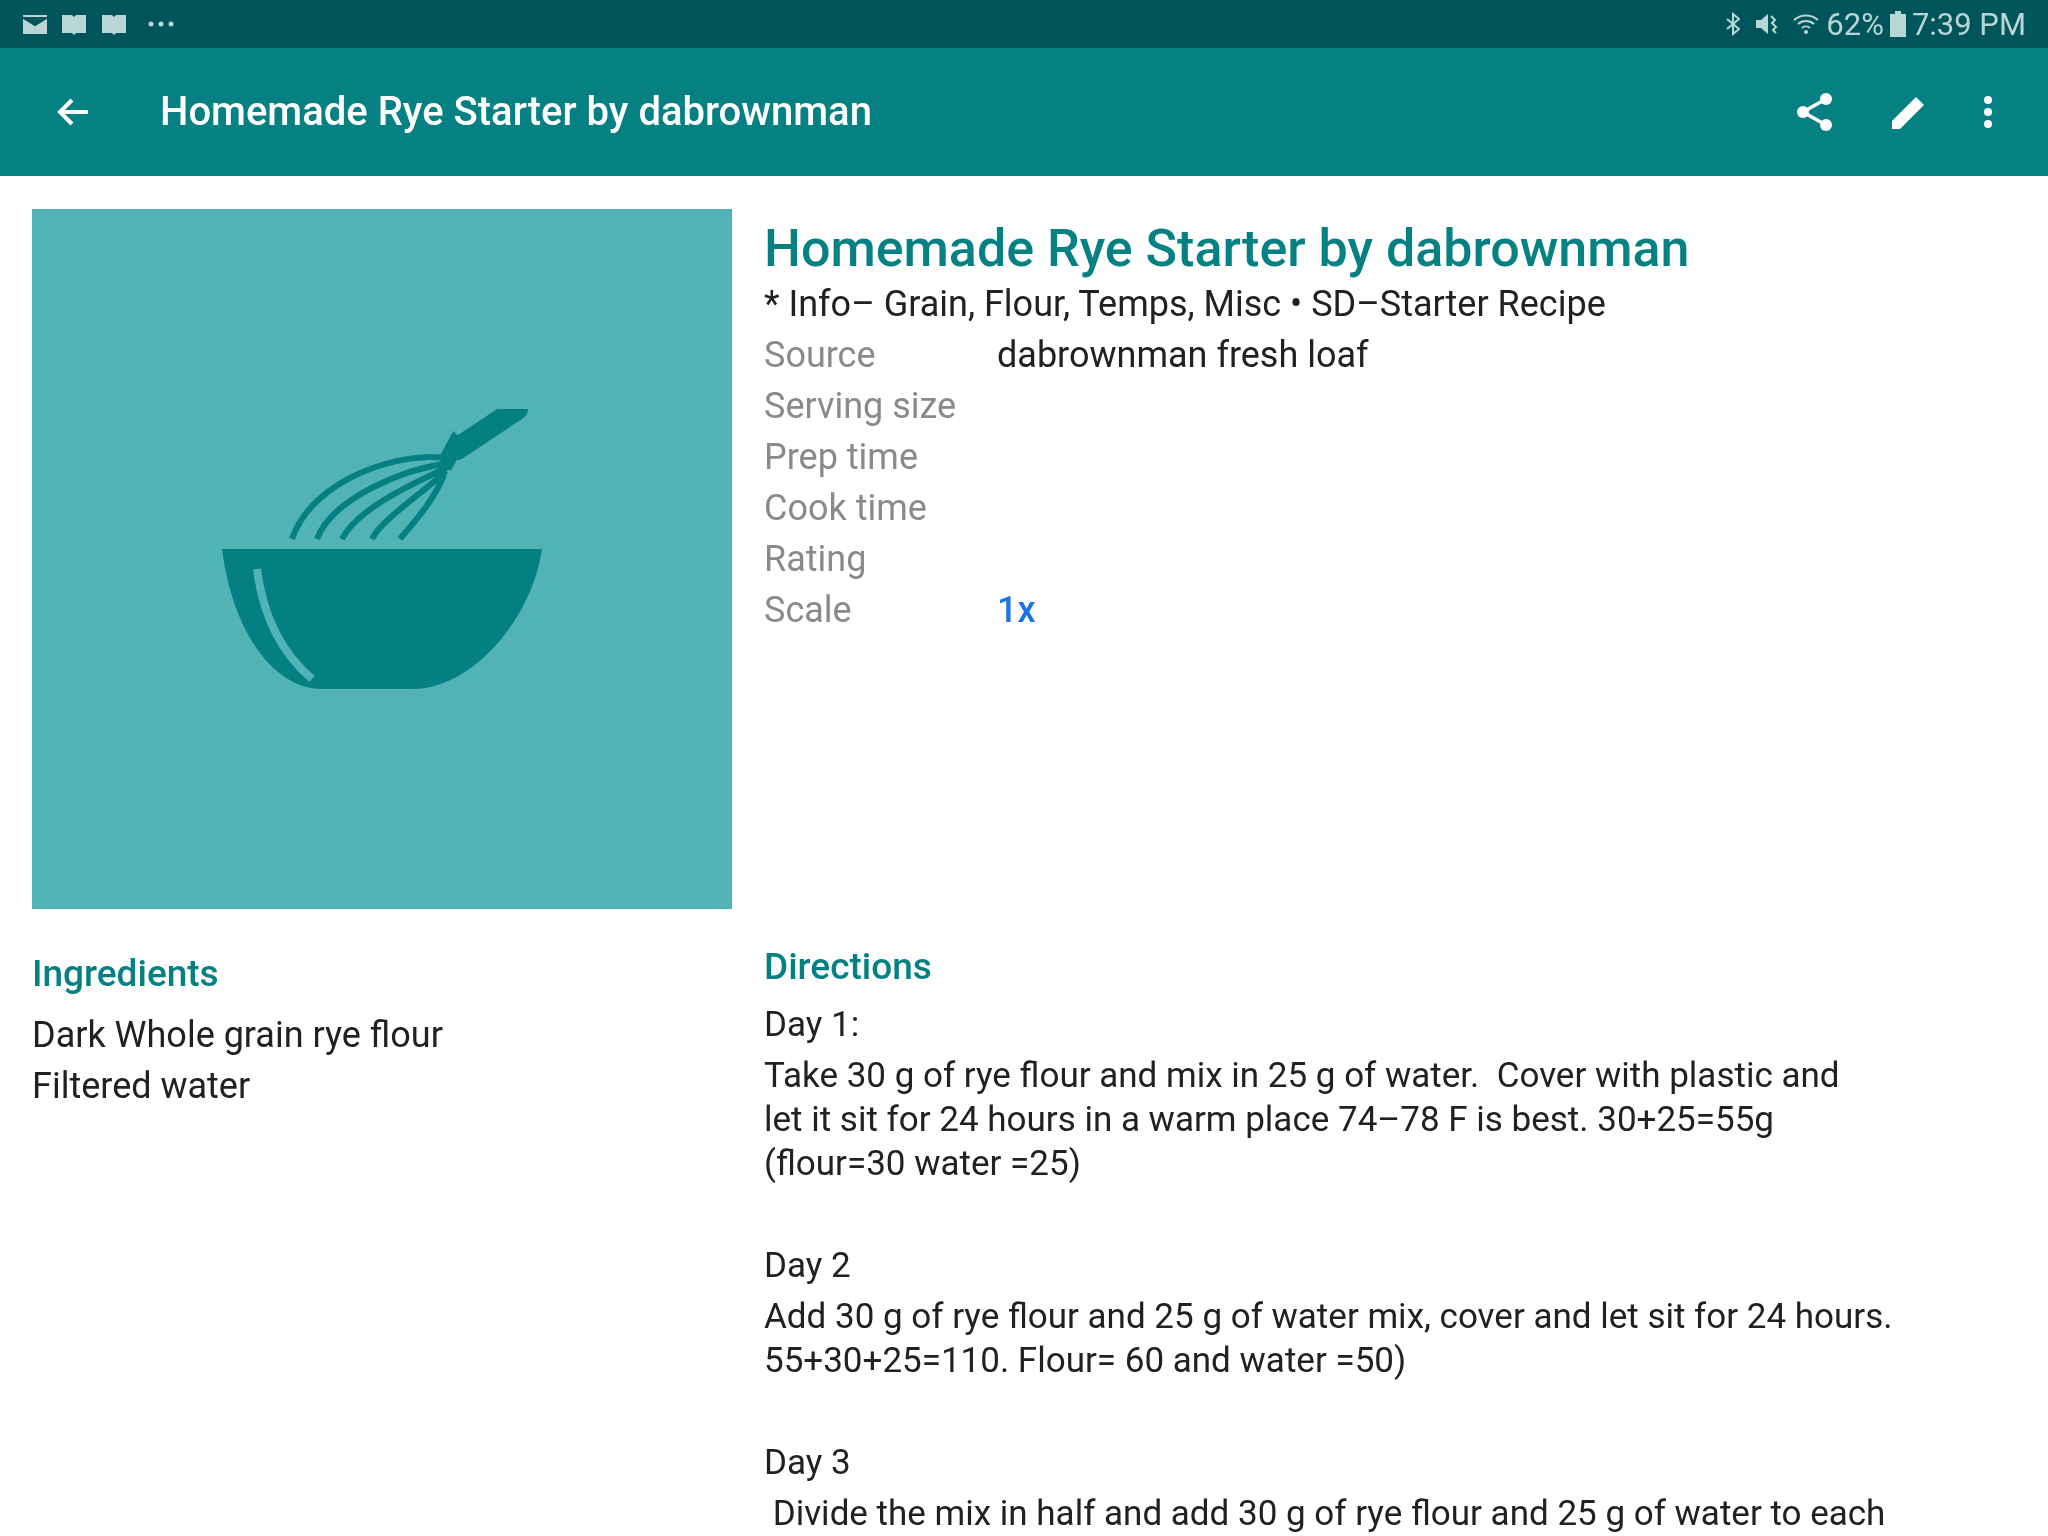 This screenshot has height=1536, width=2048. What do you see at coordinates (820, 355) in the screenshot?
I see `detail-label: Source` at bounding box center [820, 355].